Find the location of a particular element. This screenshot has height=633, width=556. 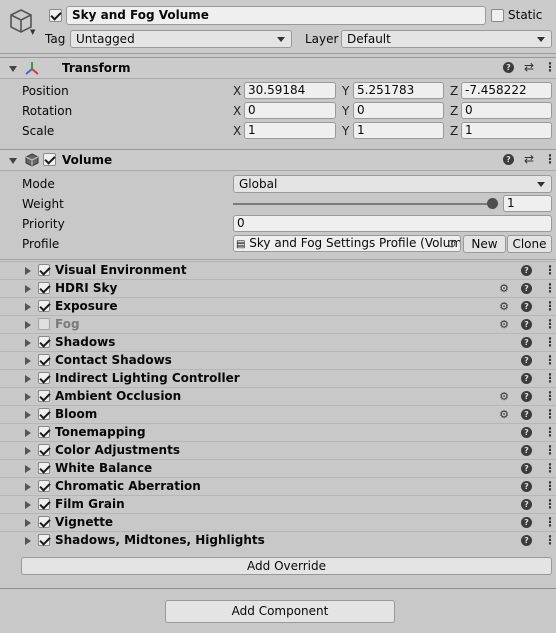

priority-field: 0 is located at coordinates (392, 223).